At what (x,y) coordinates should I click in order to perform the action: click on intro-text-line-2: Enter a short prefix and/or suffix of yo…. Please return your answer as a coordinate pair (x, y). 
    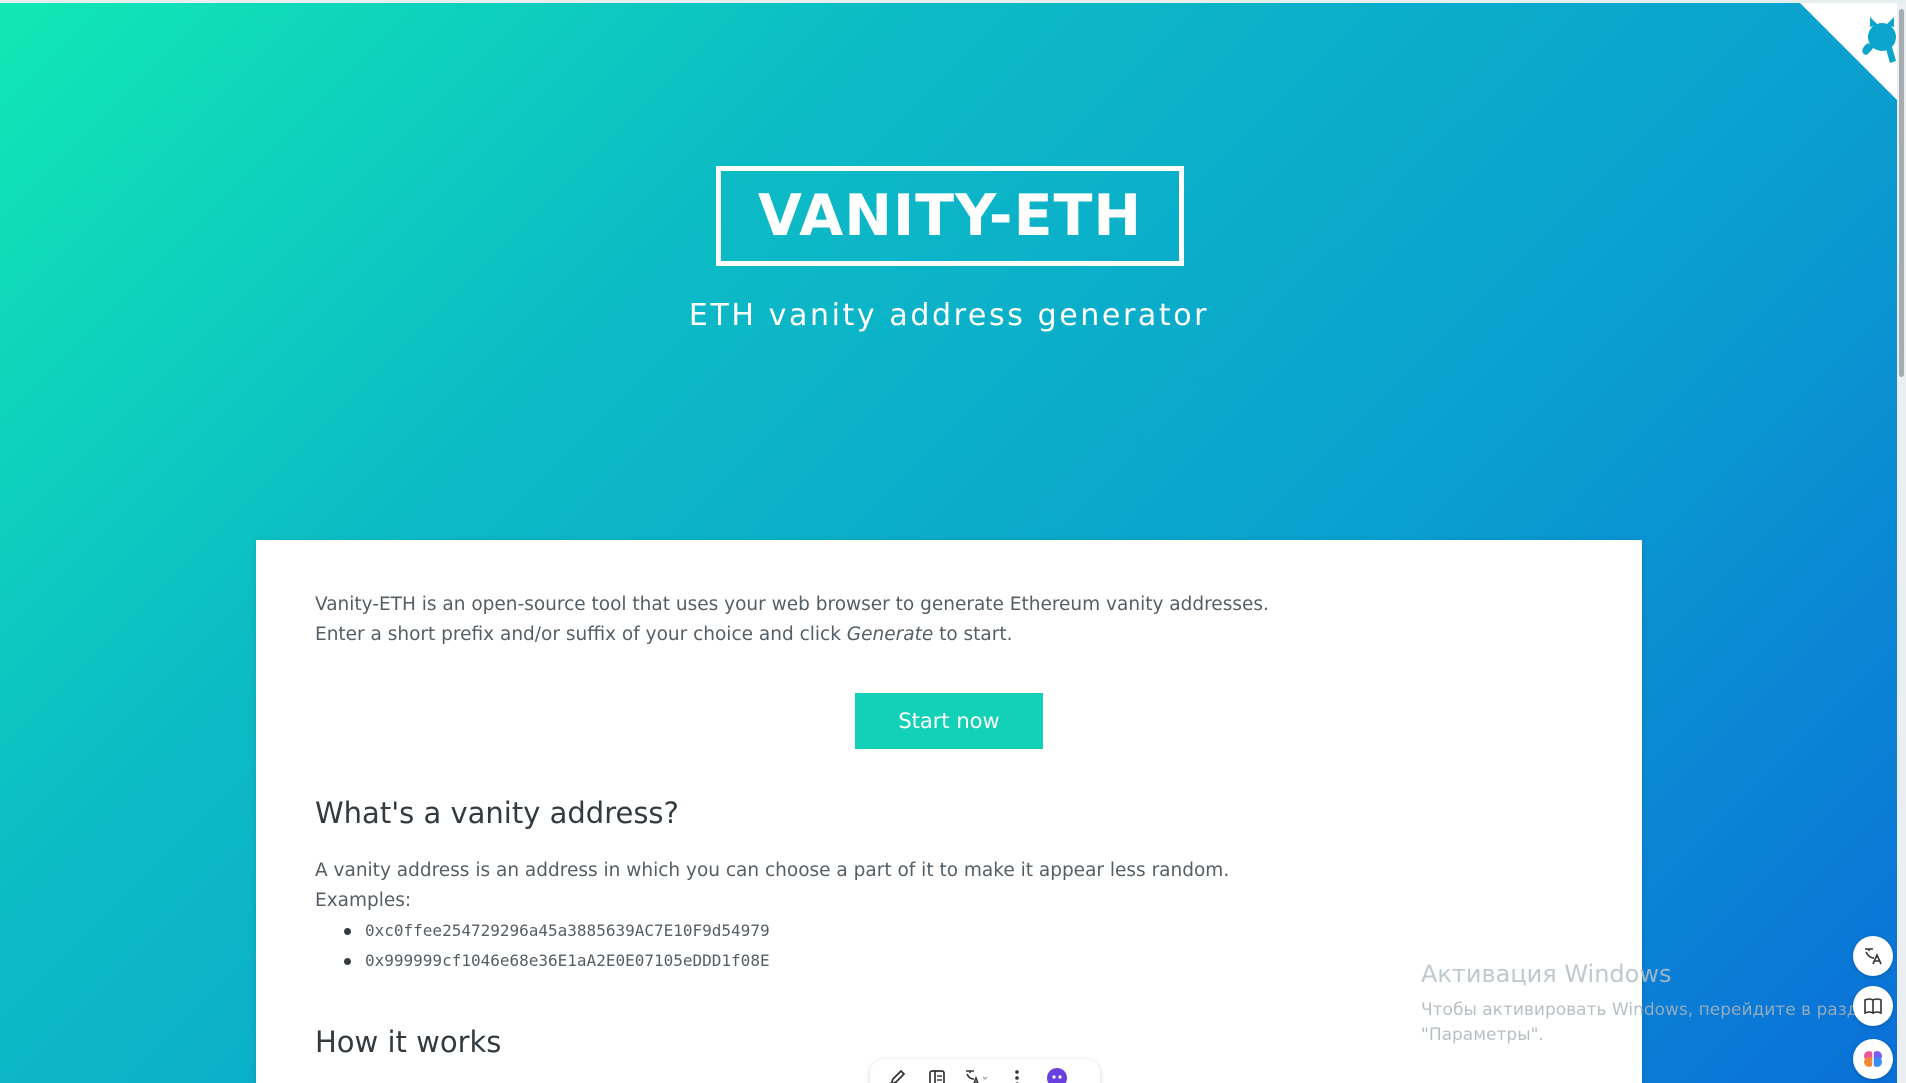
    Looking at the image, I should click on (664, 634).